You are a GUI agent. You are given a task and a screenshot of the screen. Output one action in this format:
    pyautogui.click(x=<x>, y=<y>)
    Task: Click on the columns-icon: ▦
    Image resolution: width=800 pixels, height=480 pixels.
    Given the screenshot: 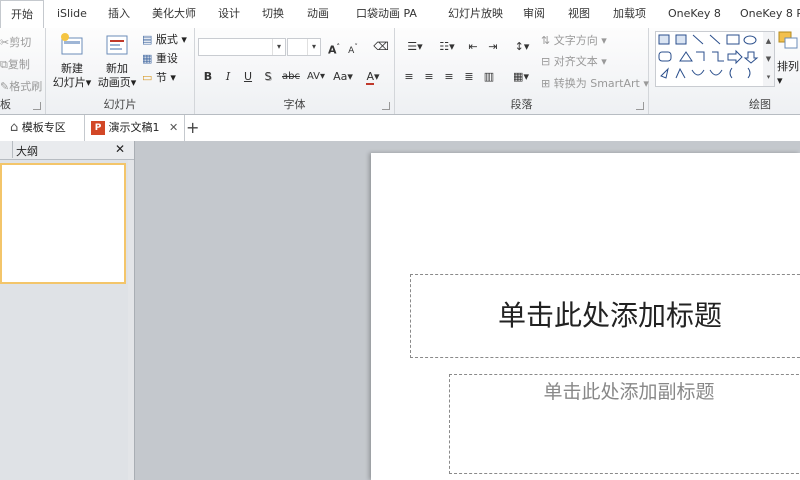 What is the action you would take?
    pyautogui.click(x=518, y=76)
    